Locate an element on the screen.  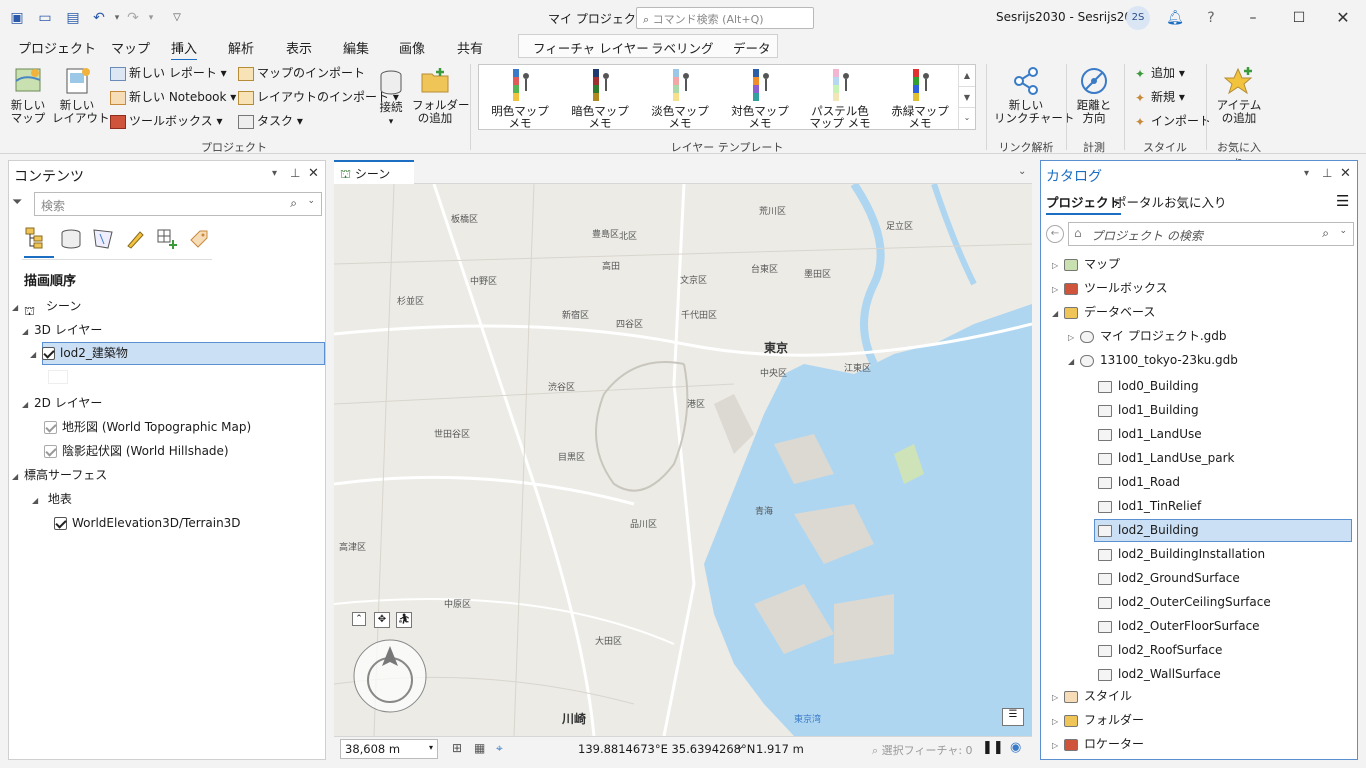
scene-view-tab: ⛫ シーン ✕ is located at coordinates (374, 178).